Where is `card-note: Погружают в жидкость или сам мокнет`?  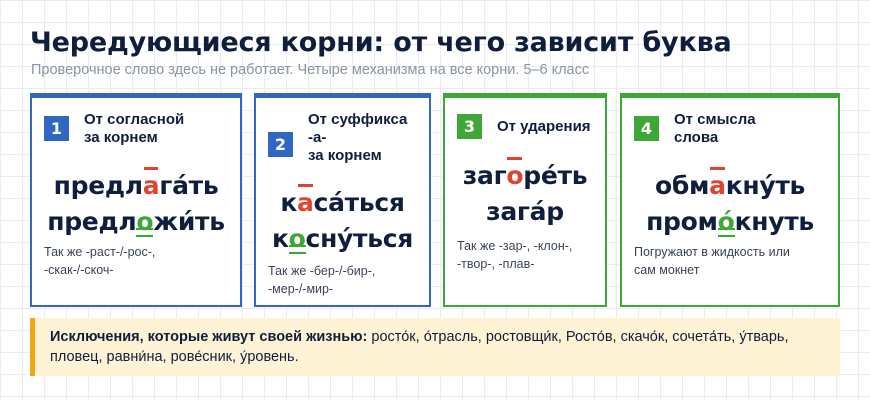
card-note: Погружают в жидкость или сам мокнет is located at coordinates (712, 261).